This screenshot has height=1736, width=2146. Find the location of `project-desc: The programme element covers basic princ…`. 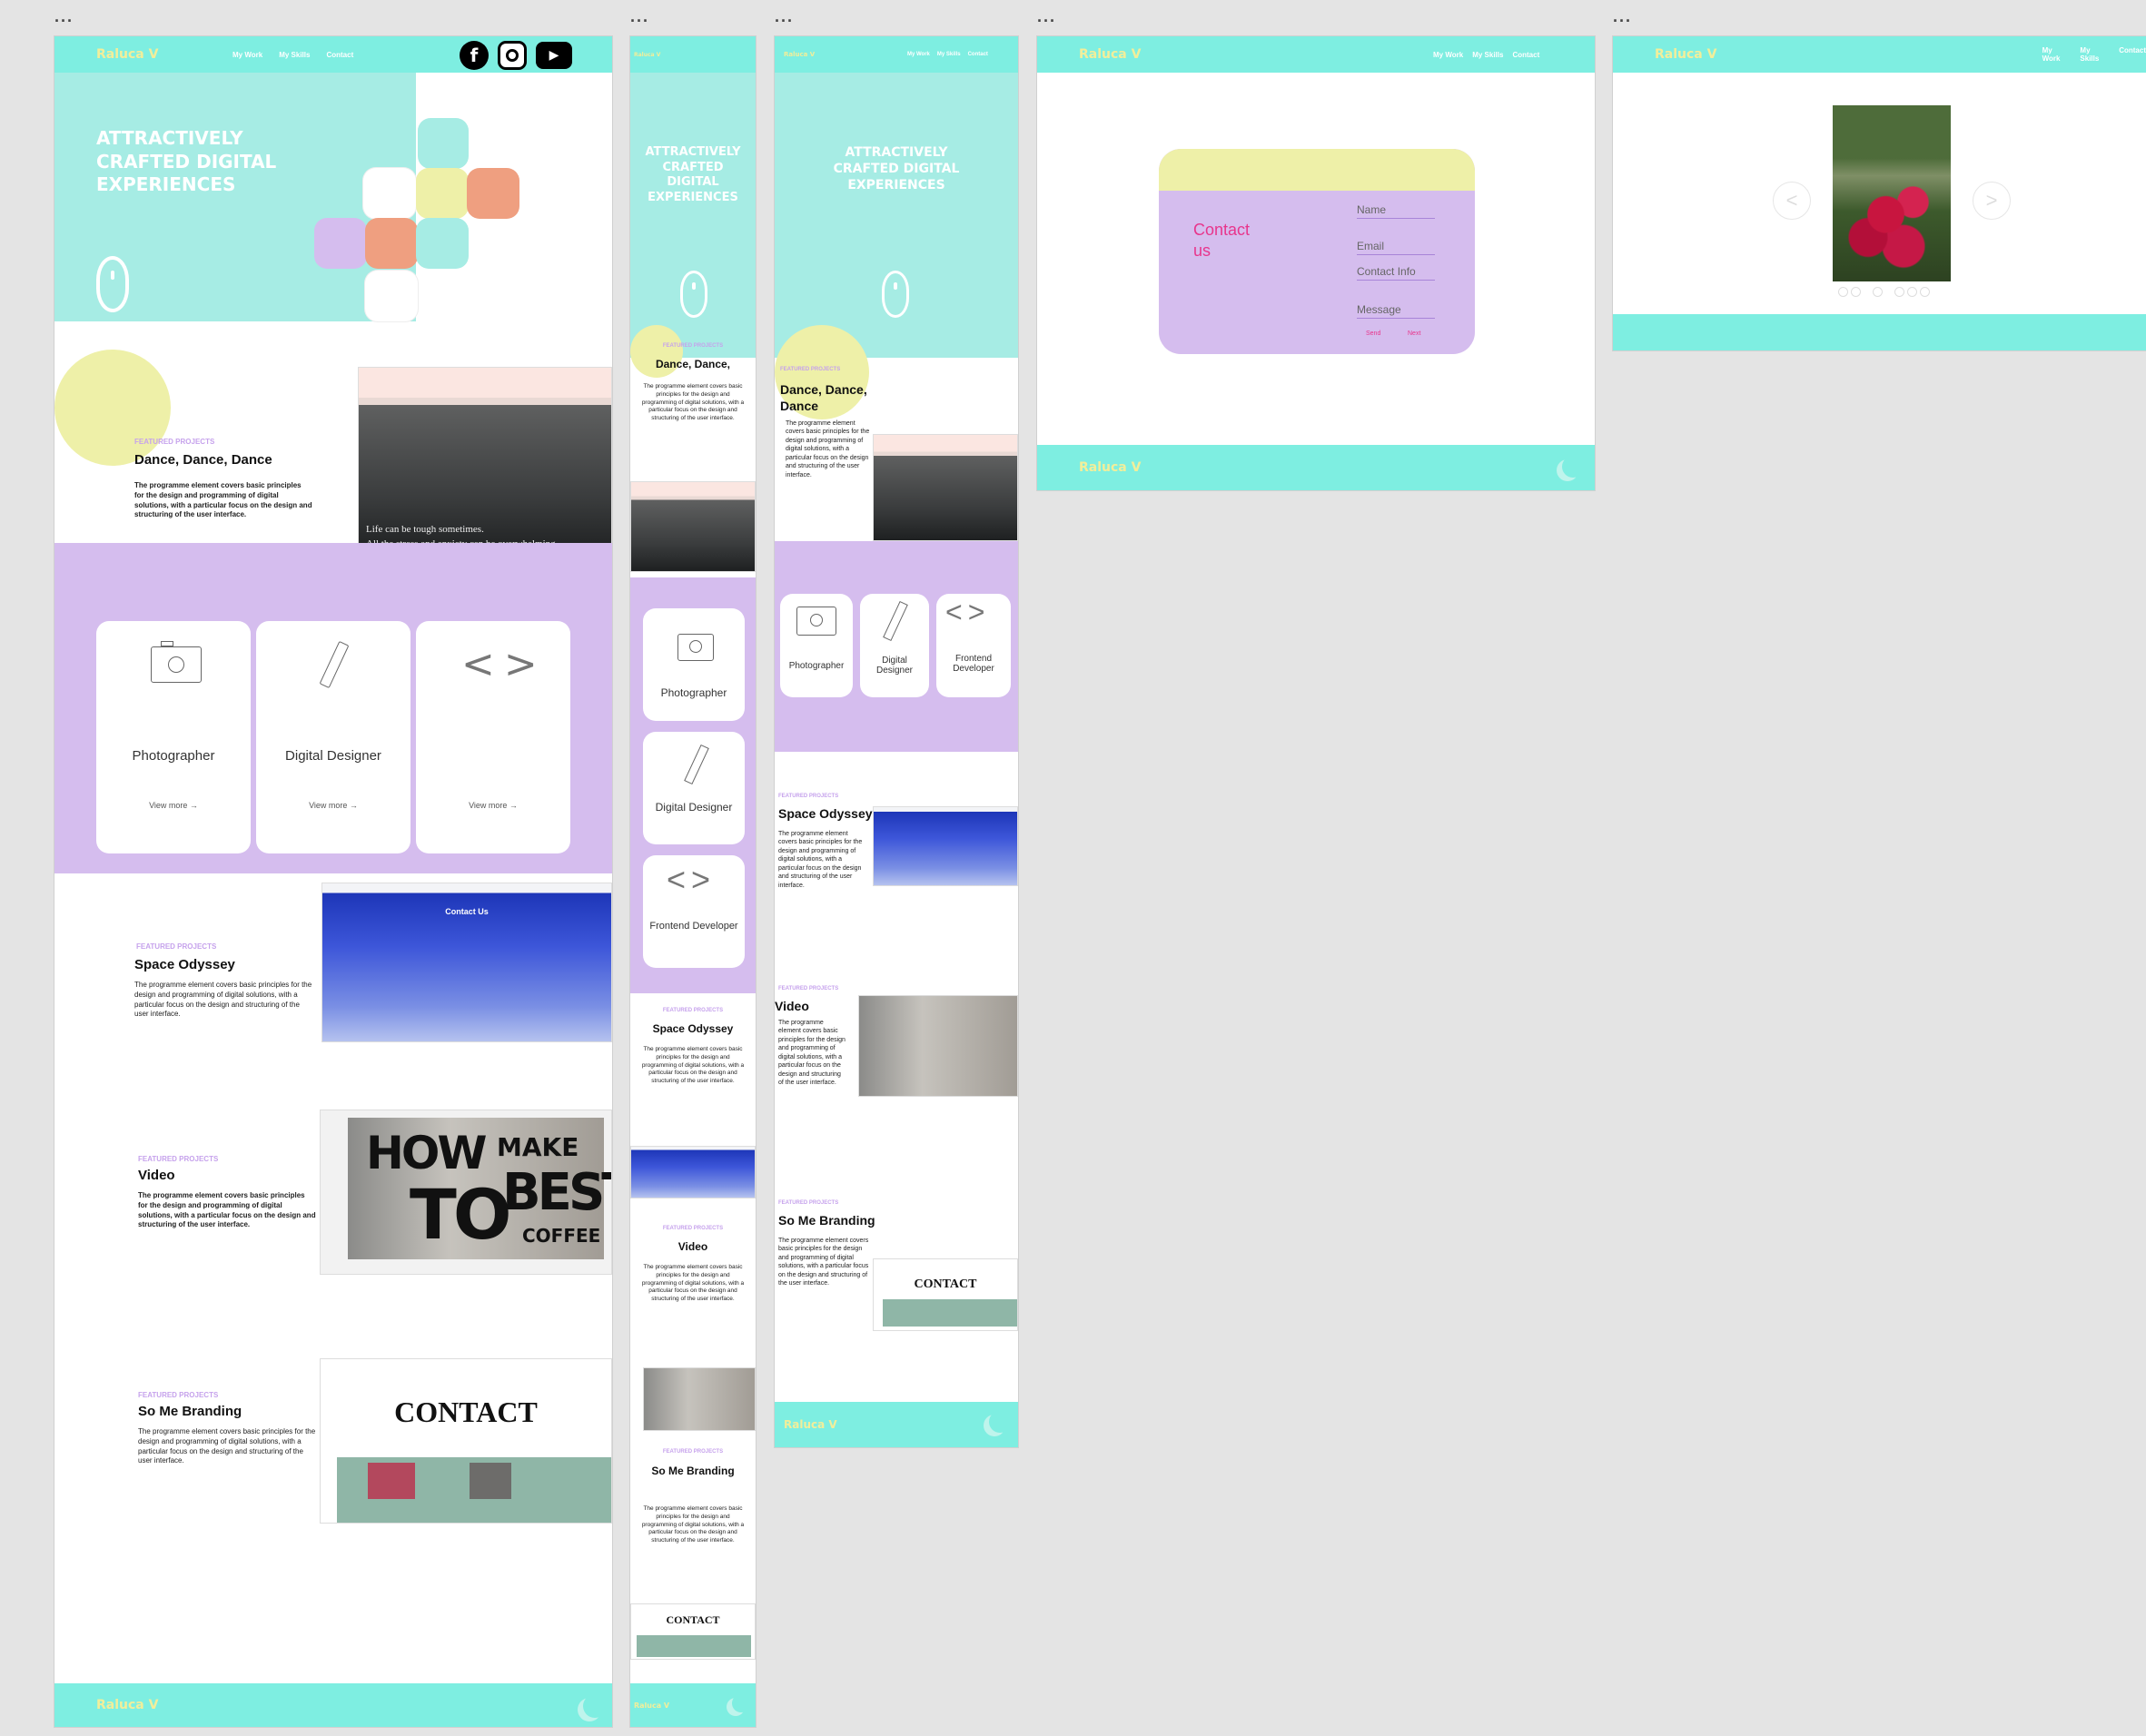

project-desc: The programme element covers basic princ… is located at coordinates (223, 1000).